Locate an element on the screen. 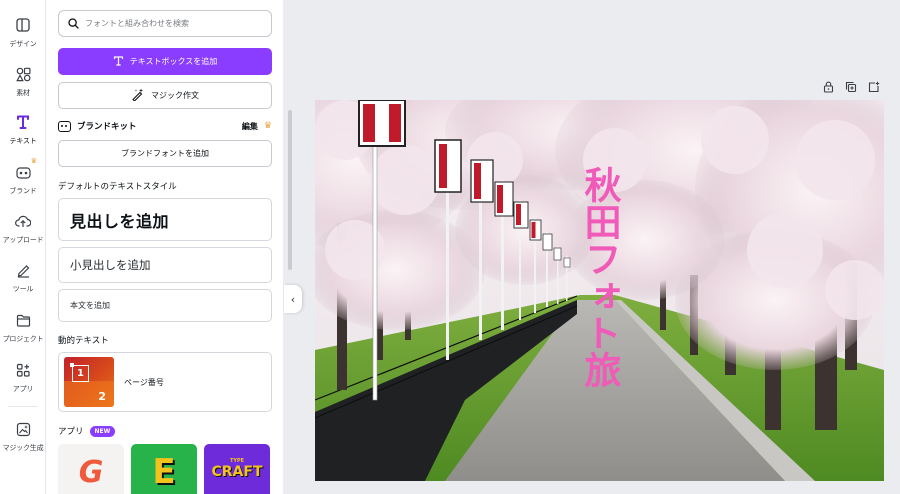  heading-sample: 見出しを追加 is located at coordinates (120, 221).